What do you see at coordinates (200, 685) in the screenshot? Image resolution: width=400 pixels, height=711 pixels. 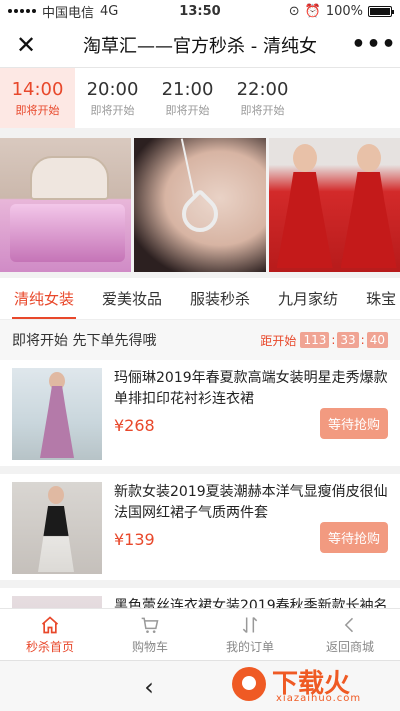 I see `browser-bottom-bar: ‹ 下载火 xiazaihuo.com` at bounding box center [200, 685].